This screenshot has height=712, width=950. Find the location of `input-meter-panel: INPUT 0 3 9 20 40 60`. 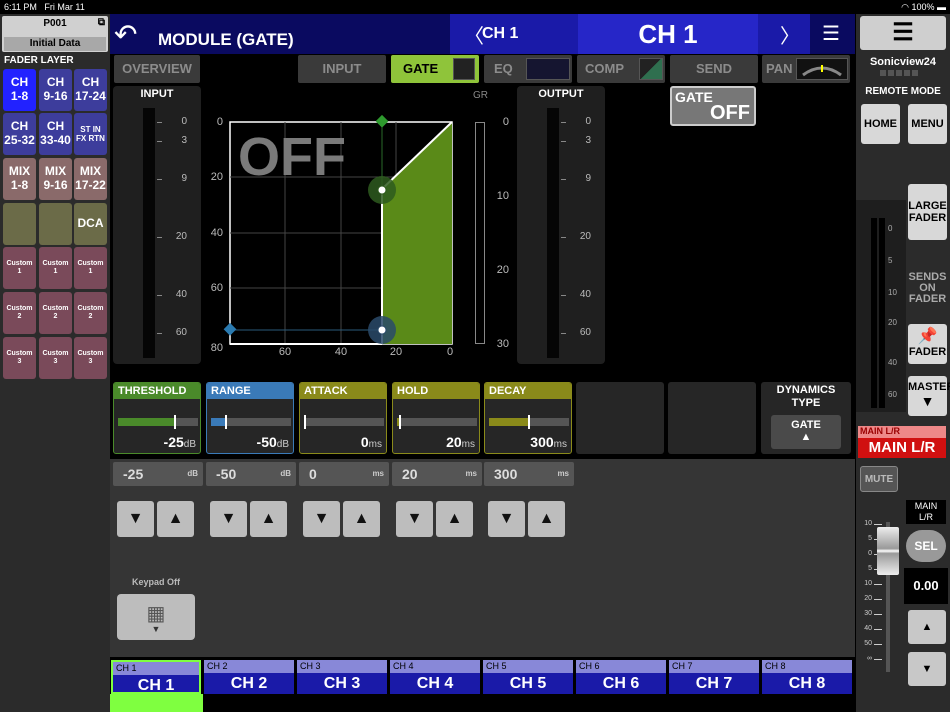

input-meter-panel: INPUT 0 3 9 20 40 60 is located at coordinates (157, 225).